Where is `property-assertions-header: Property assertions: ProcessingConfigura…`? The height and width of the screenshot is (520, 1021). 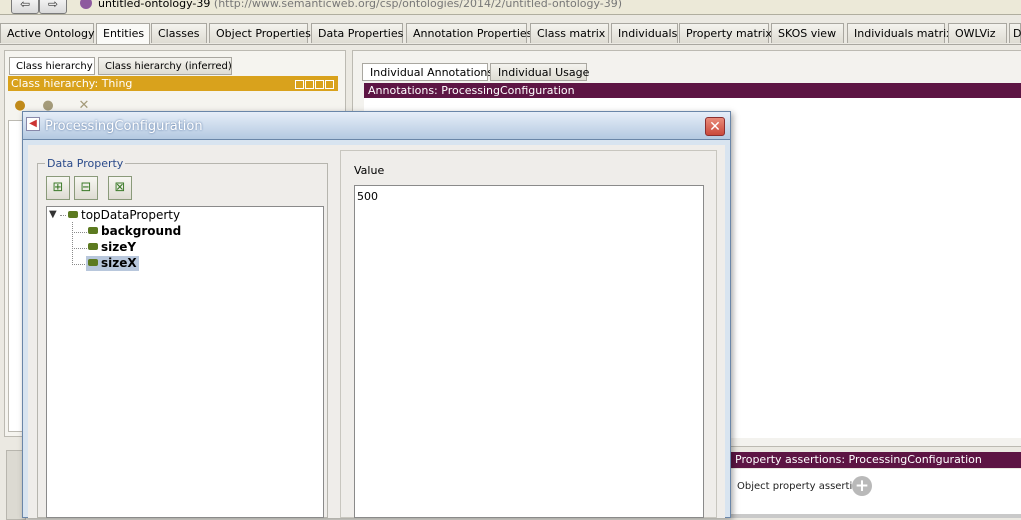
property-assertions-header: Property assertions: ProcessingConfigura… is located at coordinates (876, 460).